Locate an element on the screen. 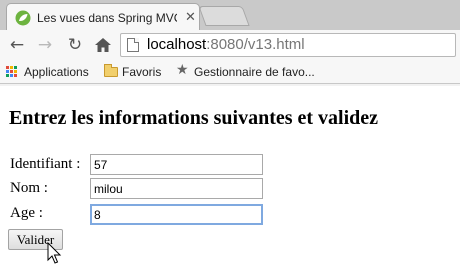 The image size is (460, 272). tab-strip: Les vues dans Spring MVC ✕ is located at coordinates (230, 15).